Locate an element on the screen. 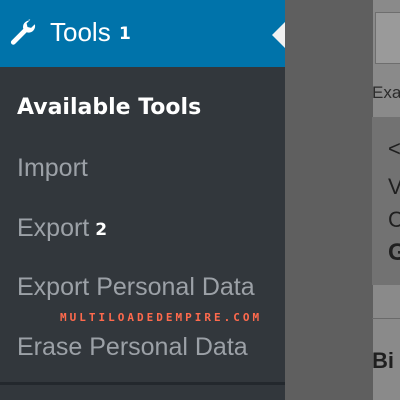  example-label: Exa is located at coordinates (386, 92).